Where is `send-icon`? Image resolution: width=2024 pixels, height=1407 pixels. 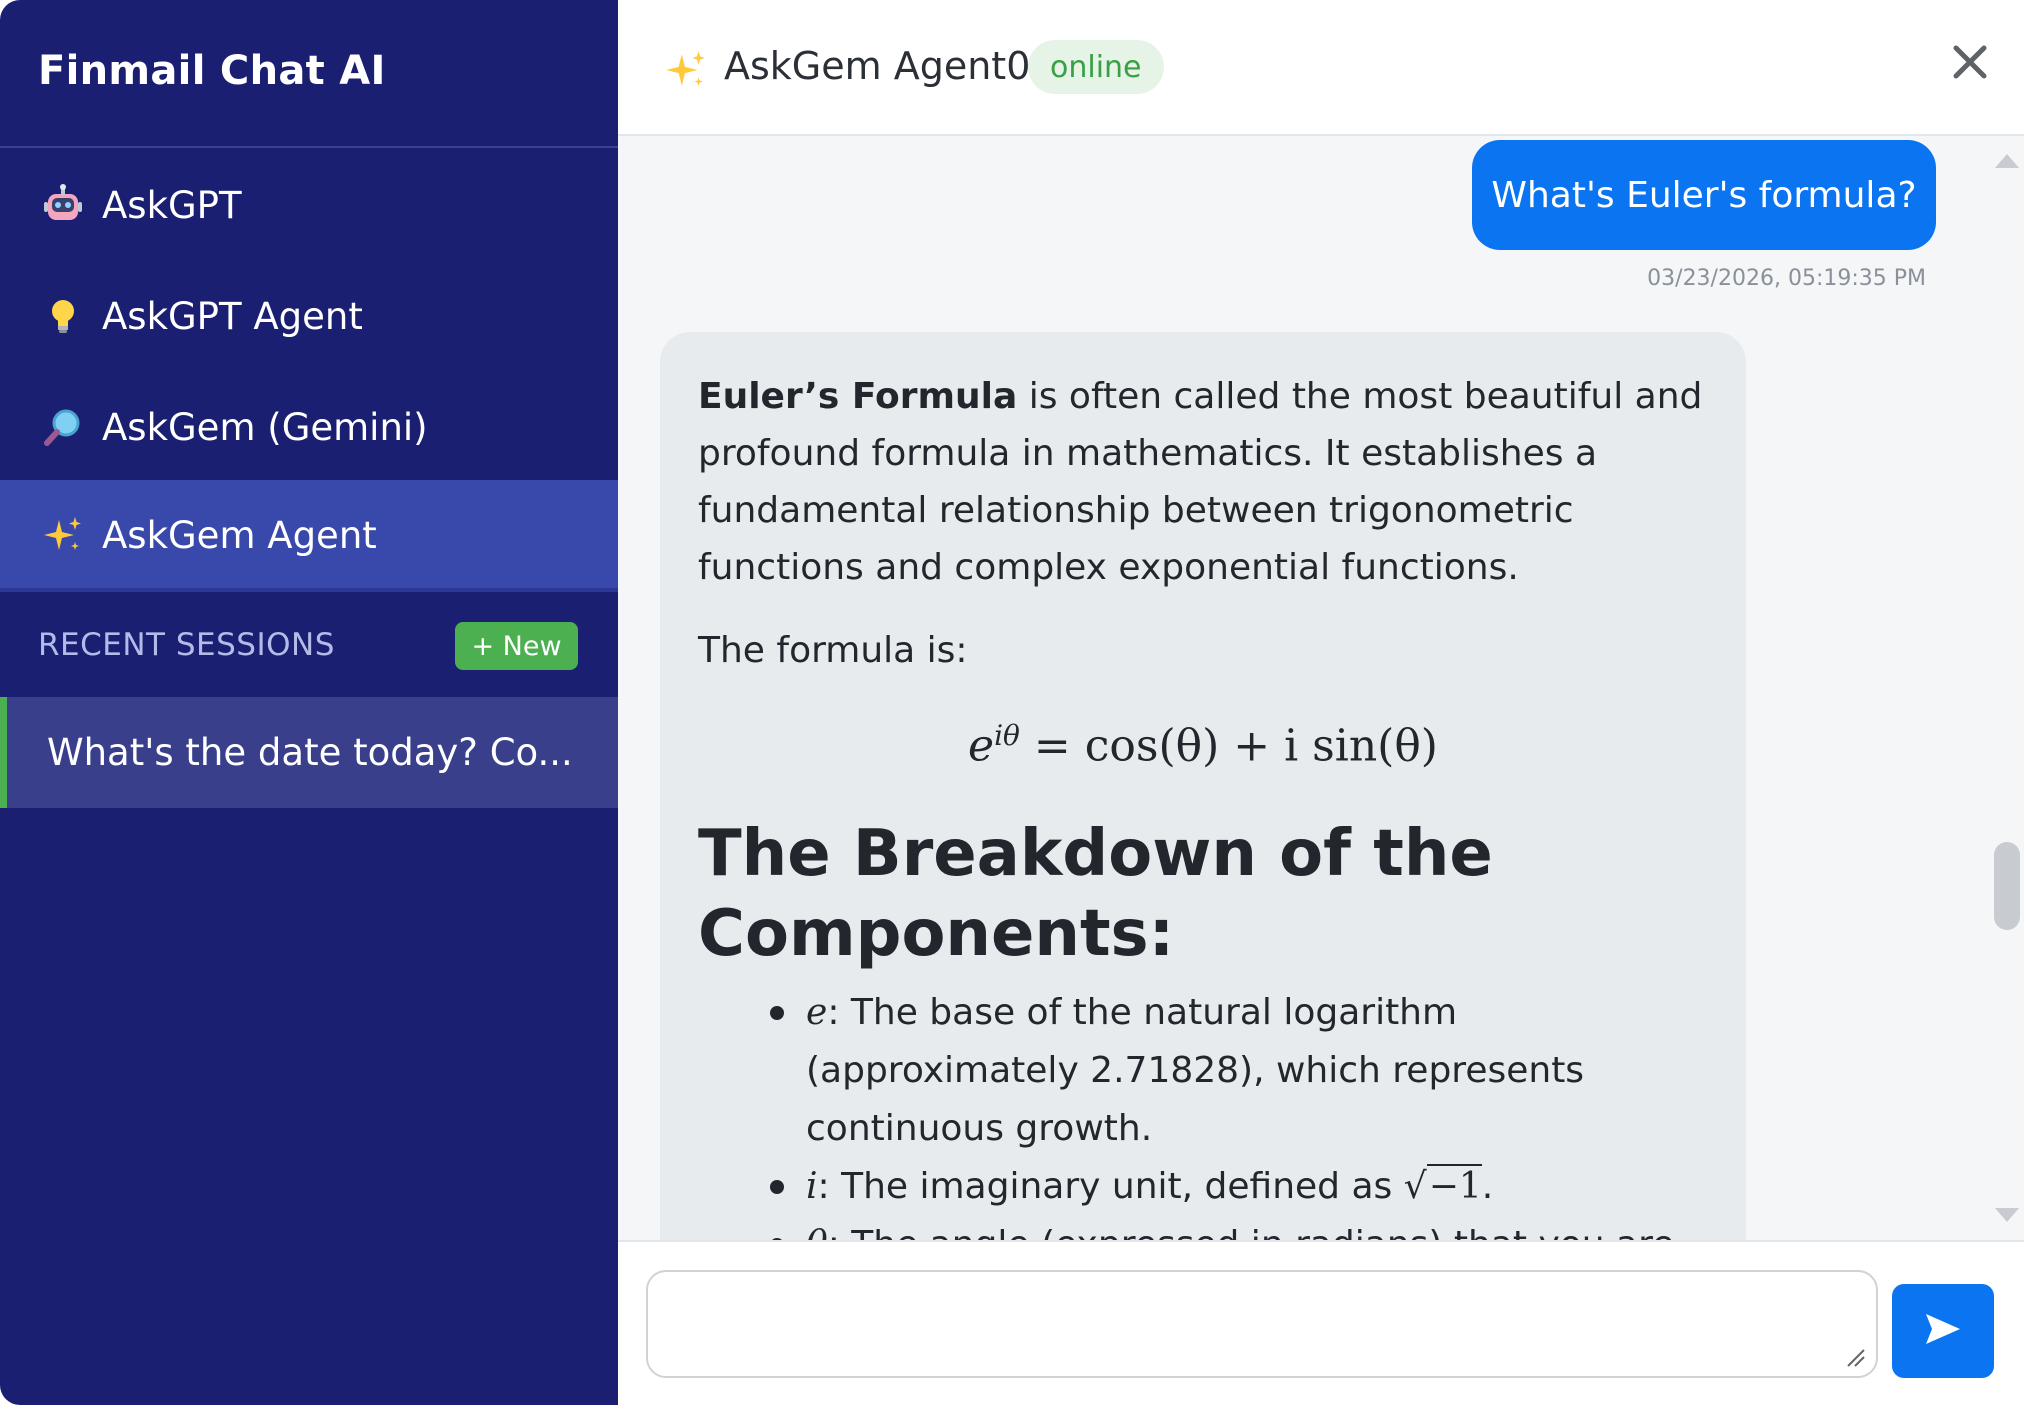
send-icon is located at coordinates (1943, 1331).